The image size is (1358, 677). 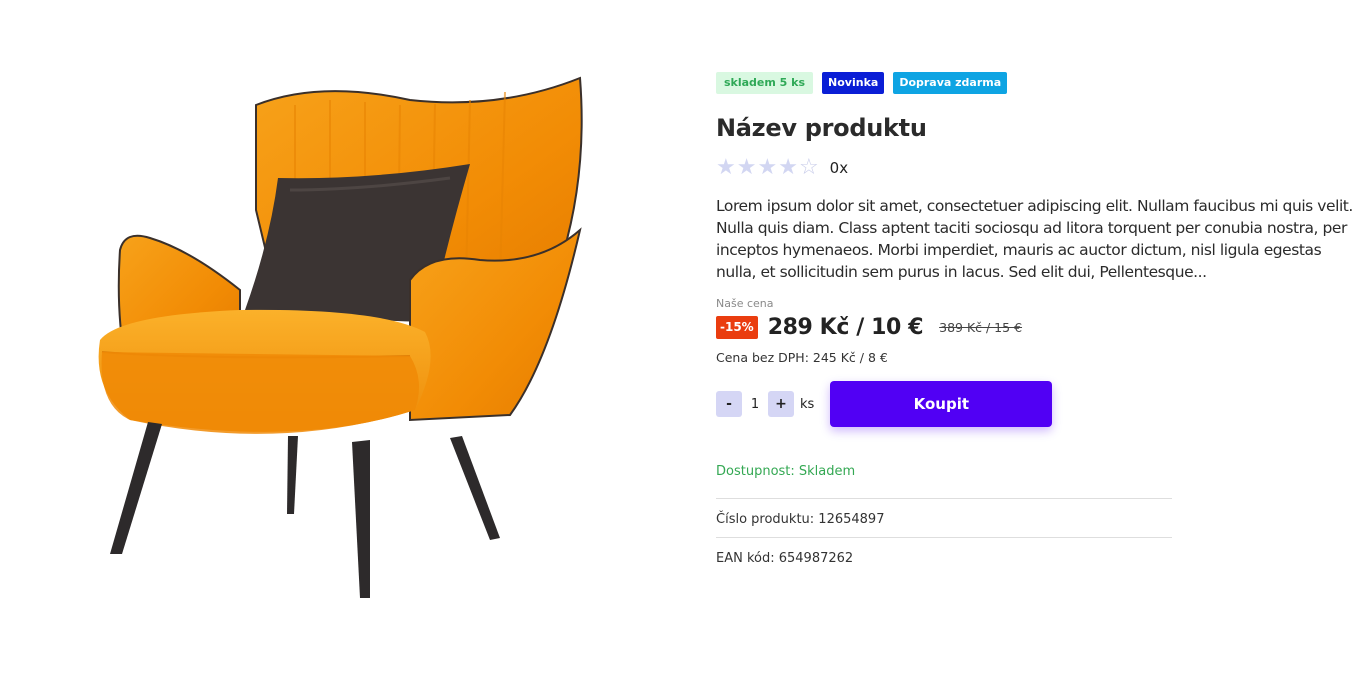 I want to click on quantity-unit: ks, so click(x=807, y=404).